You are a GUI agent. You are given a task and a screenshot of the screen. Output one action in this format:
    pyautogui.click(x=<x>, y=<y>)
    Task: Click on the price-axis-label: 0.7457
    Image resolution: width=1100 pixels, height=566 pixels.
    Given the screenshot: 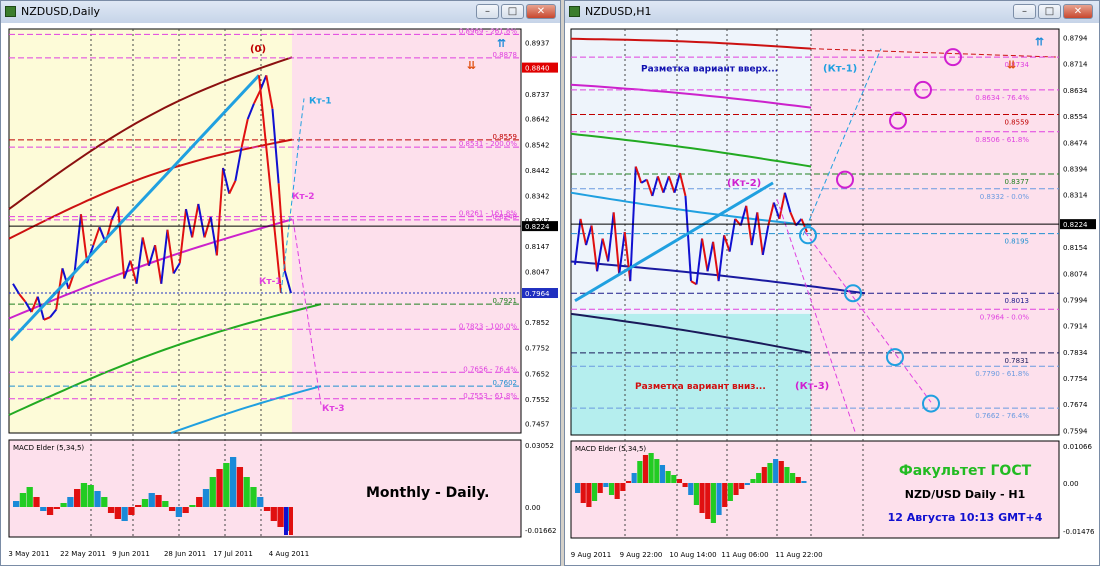 What is the action you would take?
    pyautogui.click(x=537, y=424)
    